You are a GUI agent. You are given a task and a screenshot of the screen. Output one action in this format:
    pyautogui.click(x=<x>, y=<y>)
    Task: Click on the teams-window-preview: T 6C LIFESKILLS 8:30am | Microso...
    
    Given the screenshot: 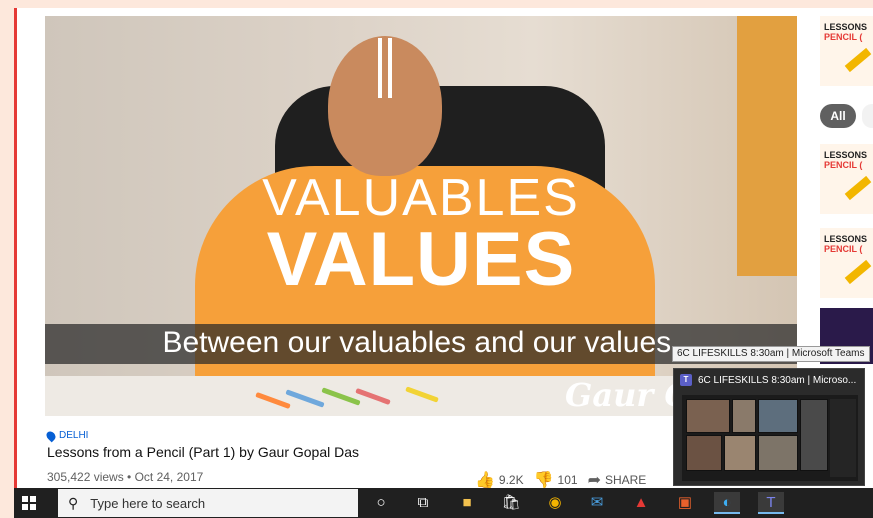 What is the action you would take?
    pyautogui.click(x=769, y=427)
    